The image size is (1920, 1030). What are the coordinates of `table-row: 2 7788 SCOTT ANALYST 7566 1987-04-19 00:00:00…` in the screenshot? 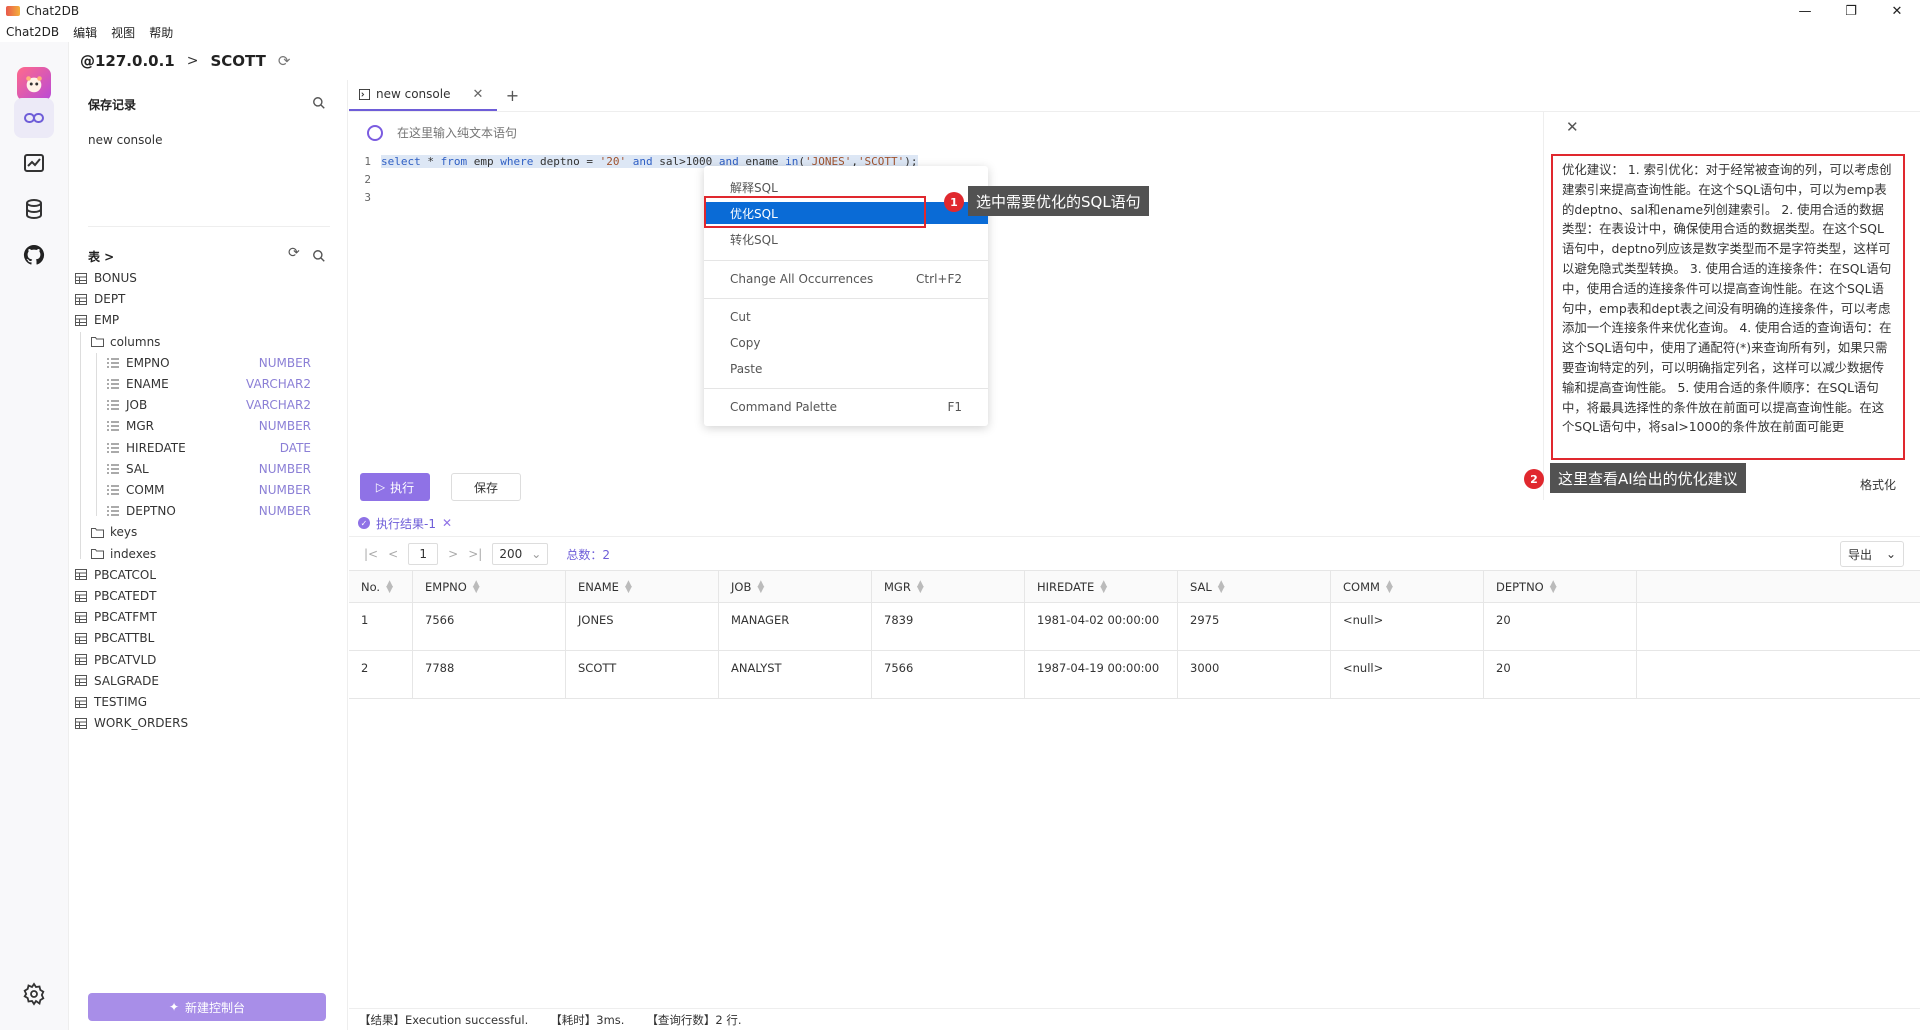 It's located at (1134, 675).